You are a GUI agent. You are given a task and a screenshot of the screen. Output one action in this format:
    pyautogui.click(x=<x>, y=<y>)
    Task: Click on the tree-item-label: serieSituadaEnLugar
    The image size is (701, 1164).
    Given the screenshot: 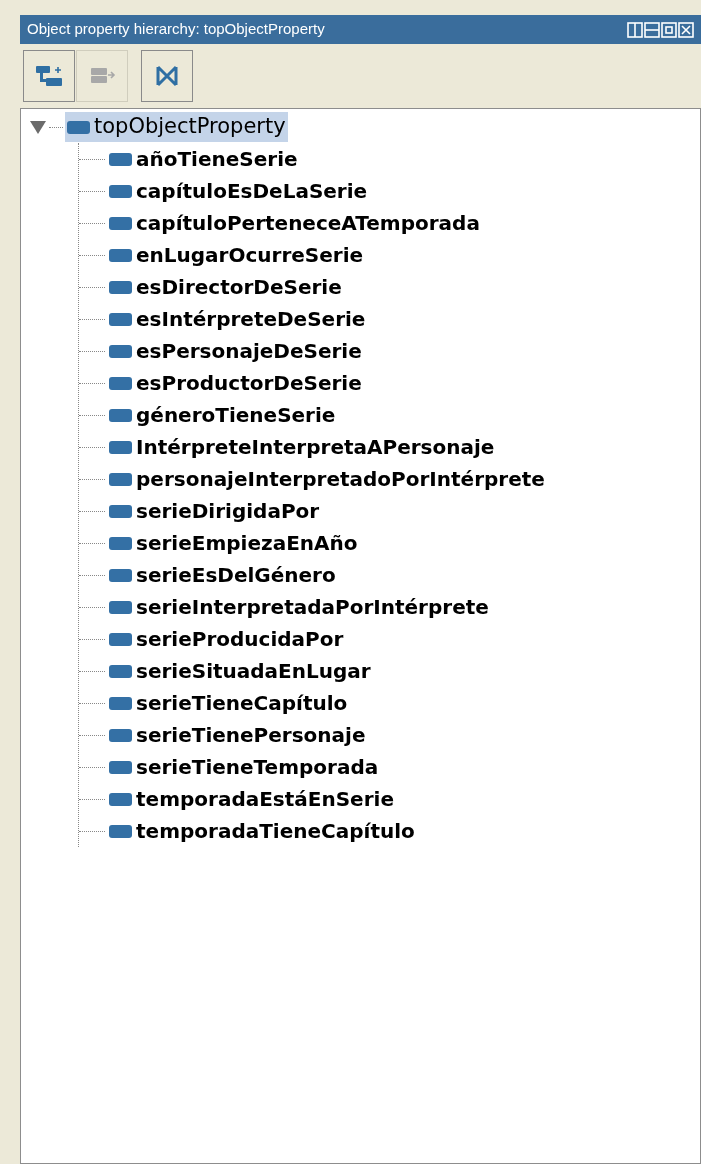 What is the action you would take?
    pyautogui.click(x=253, y=671)
    